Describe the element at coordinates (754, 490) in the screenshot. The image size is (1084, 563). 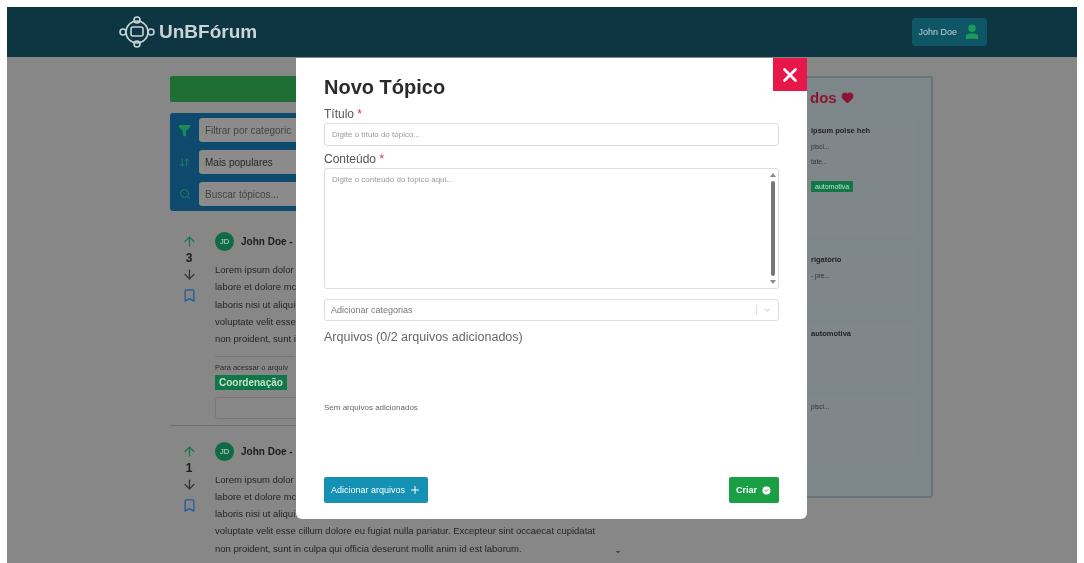
I see `create-button: Criar` at that location.